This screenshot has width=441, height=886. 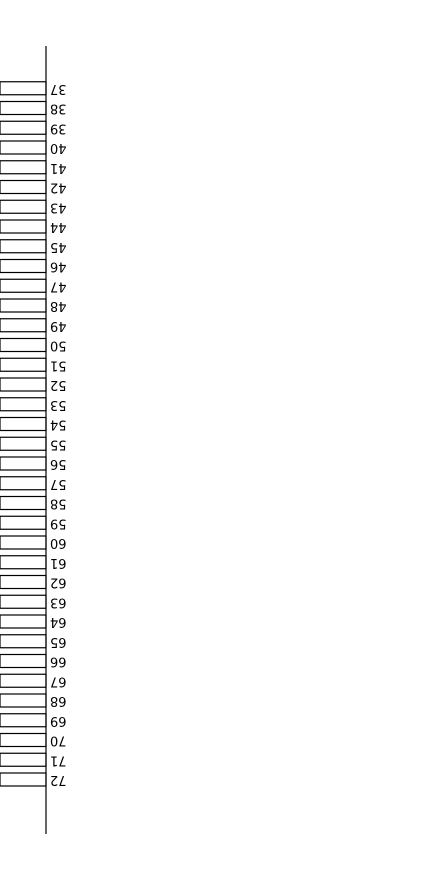 I want to click on tick-label-68: 68, so click(x=58, y=700).